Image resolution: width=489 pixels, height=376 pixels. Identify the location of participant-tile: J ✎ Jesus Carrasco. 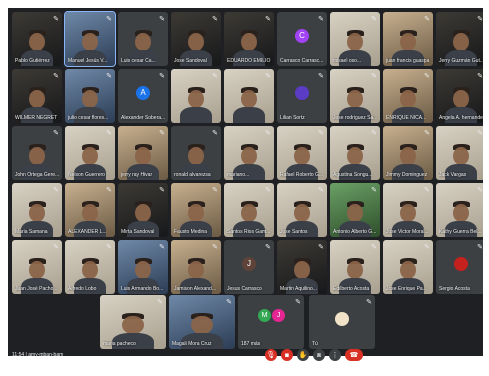
(249, 267).